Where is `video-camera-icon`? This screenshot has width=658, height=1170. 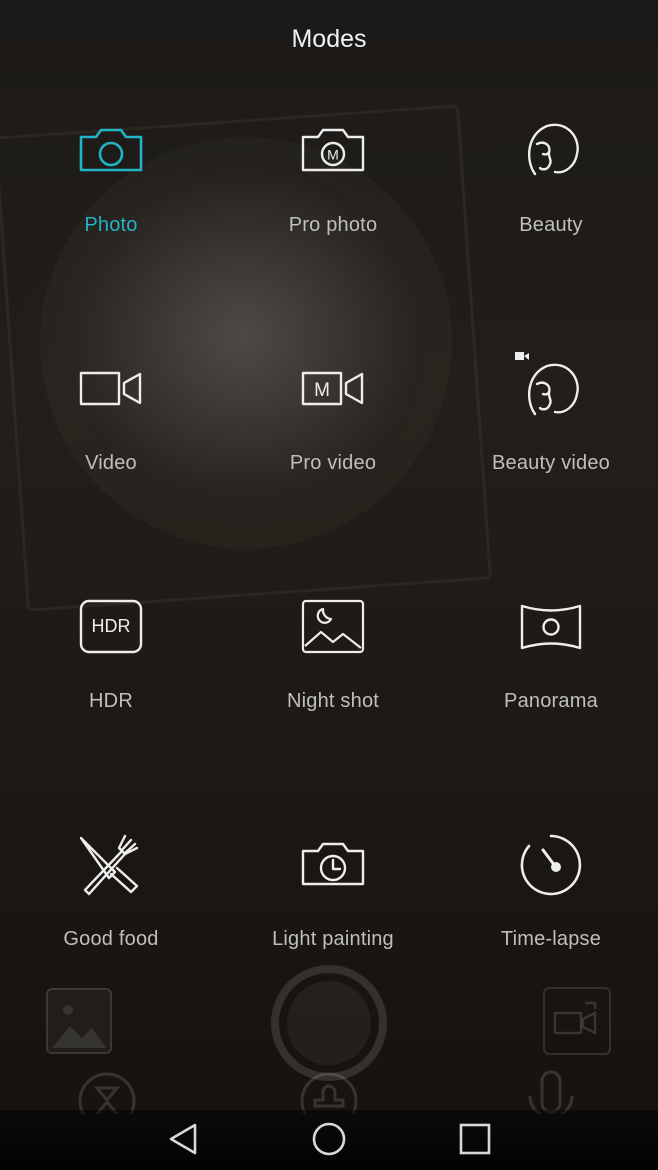
video-camera-icon is located at coordinates (110, 388).